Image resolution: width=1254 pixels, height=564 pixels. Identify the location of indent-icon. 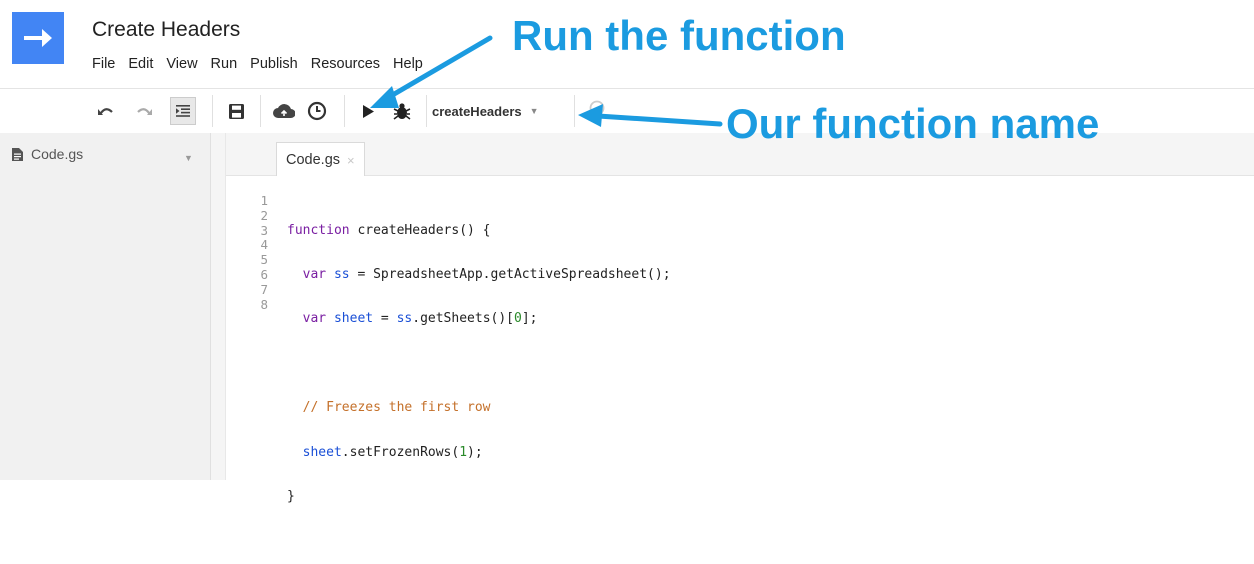
(183, 111).